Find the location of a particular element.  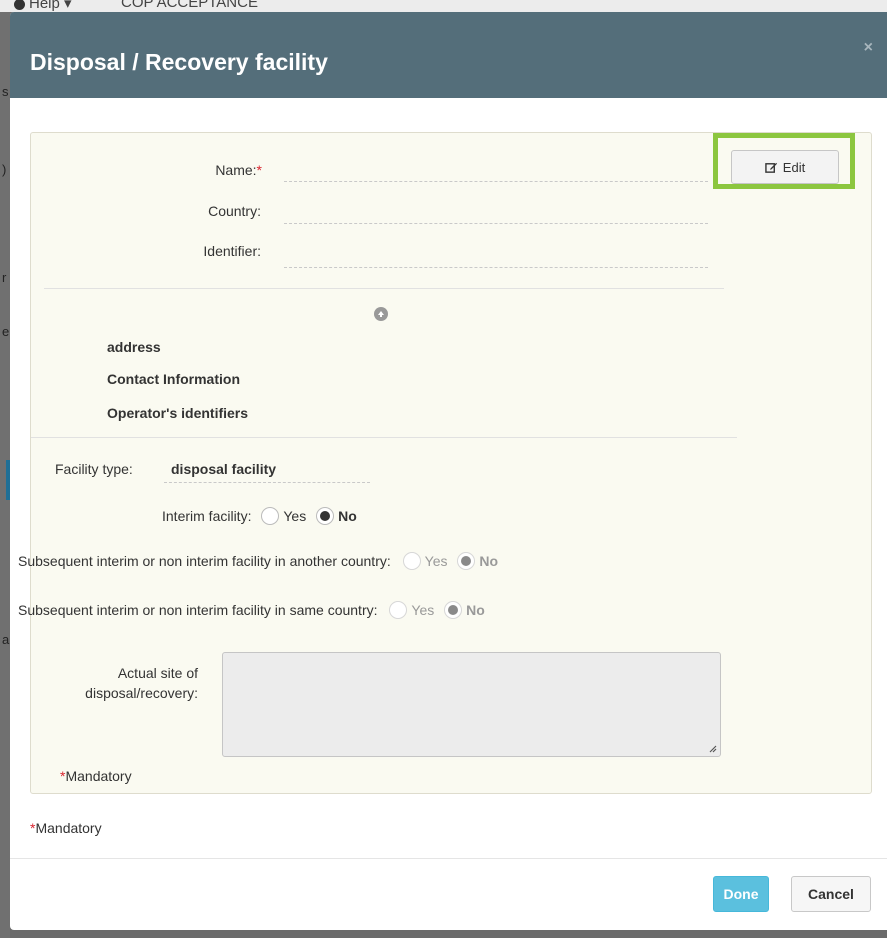

section-operator-identifiers: Operator's identifiers is located at coordinates (177, 413).